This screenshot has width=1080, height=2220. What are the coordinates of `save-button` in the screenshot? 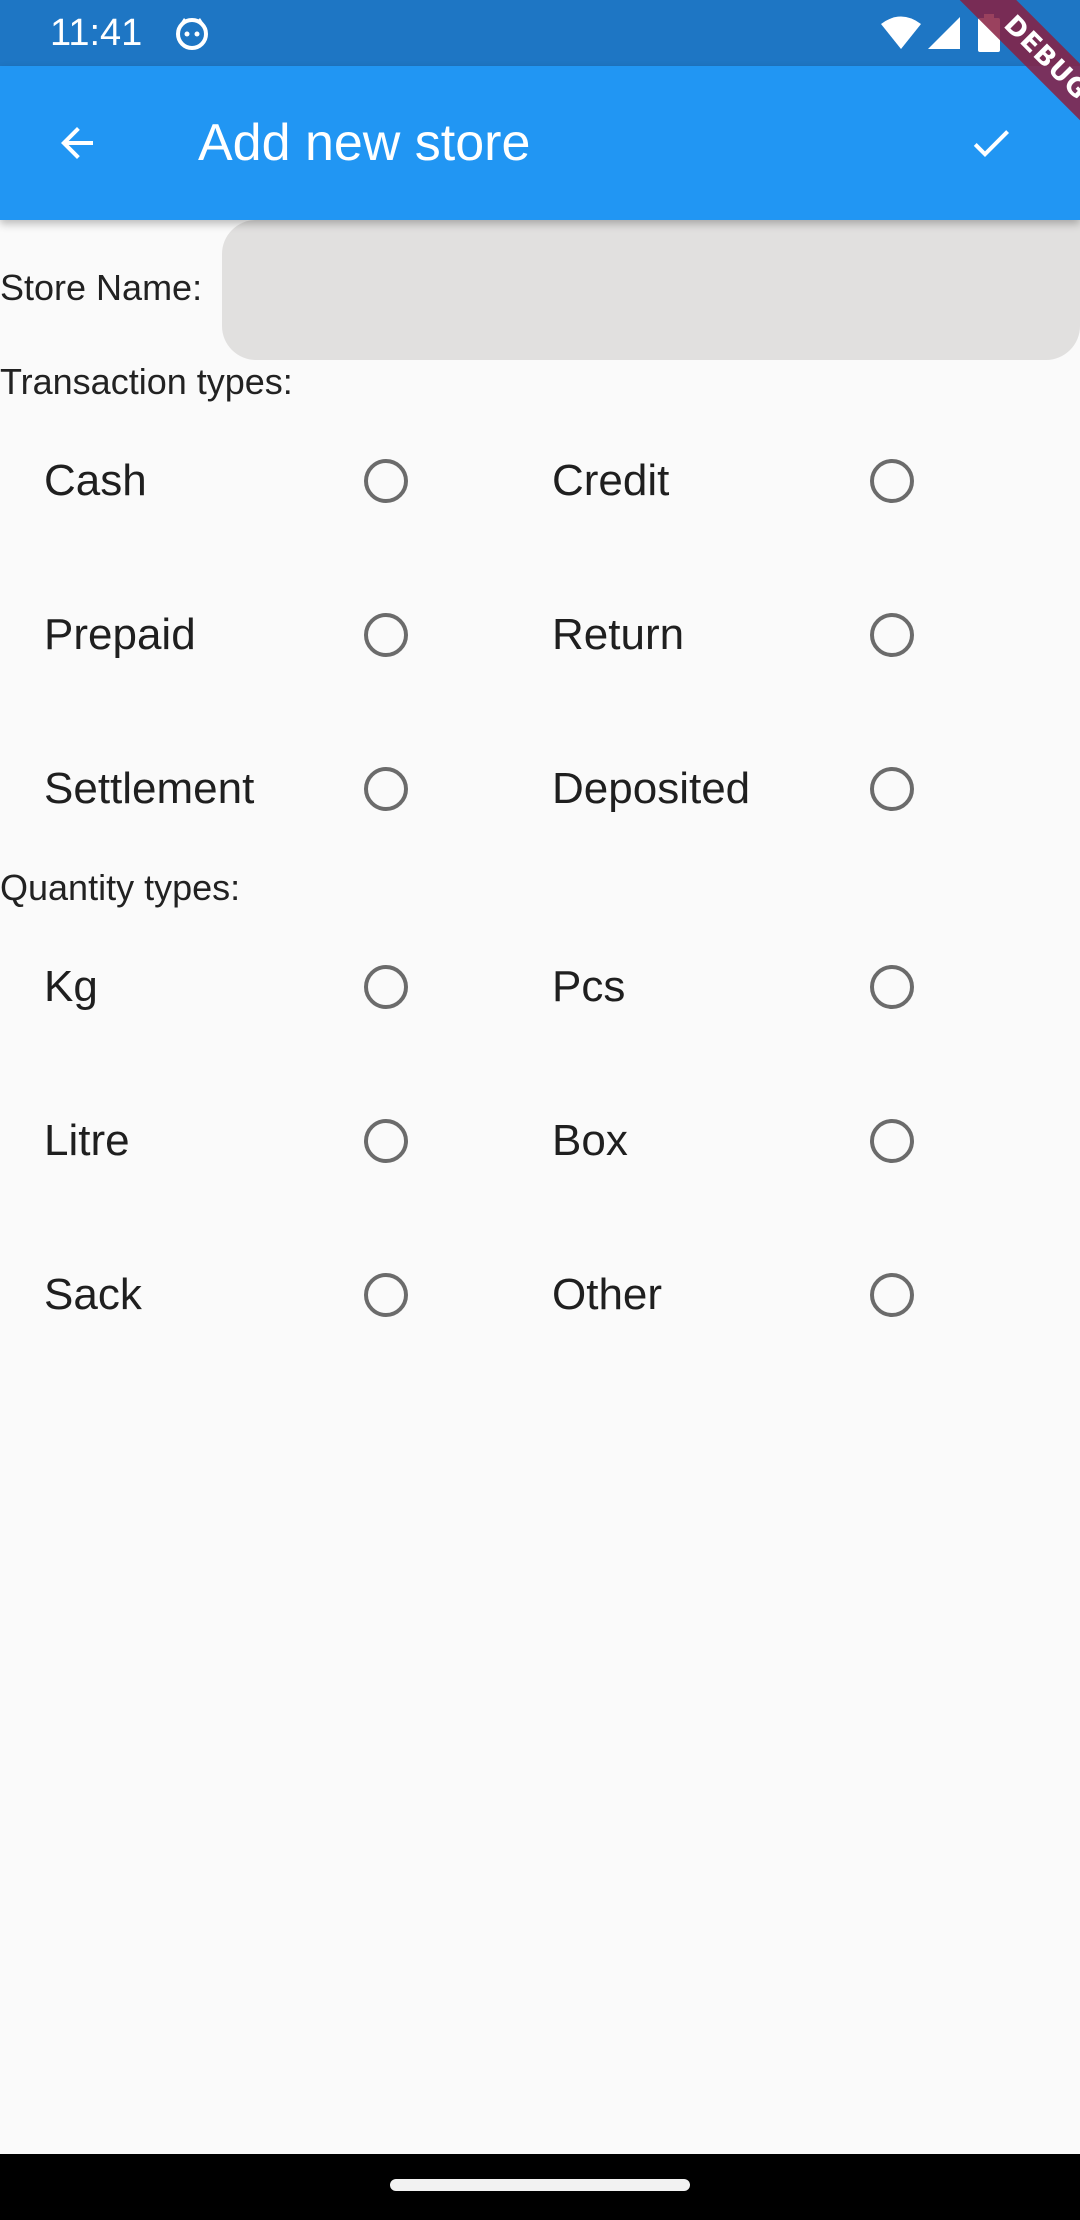 It's located at (991, 143).